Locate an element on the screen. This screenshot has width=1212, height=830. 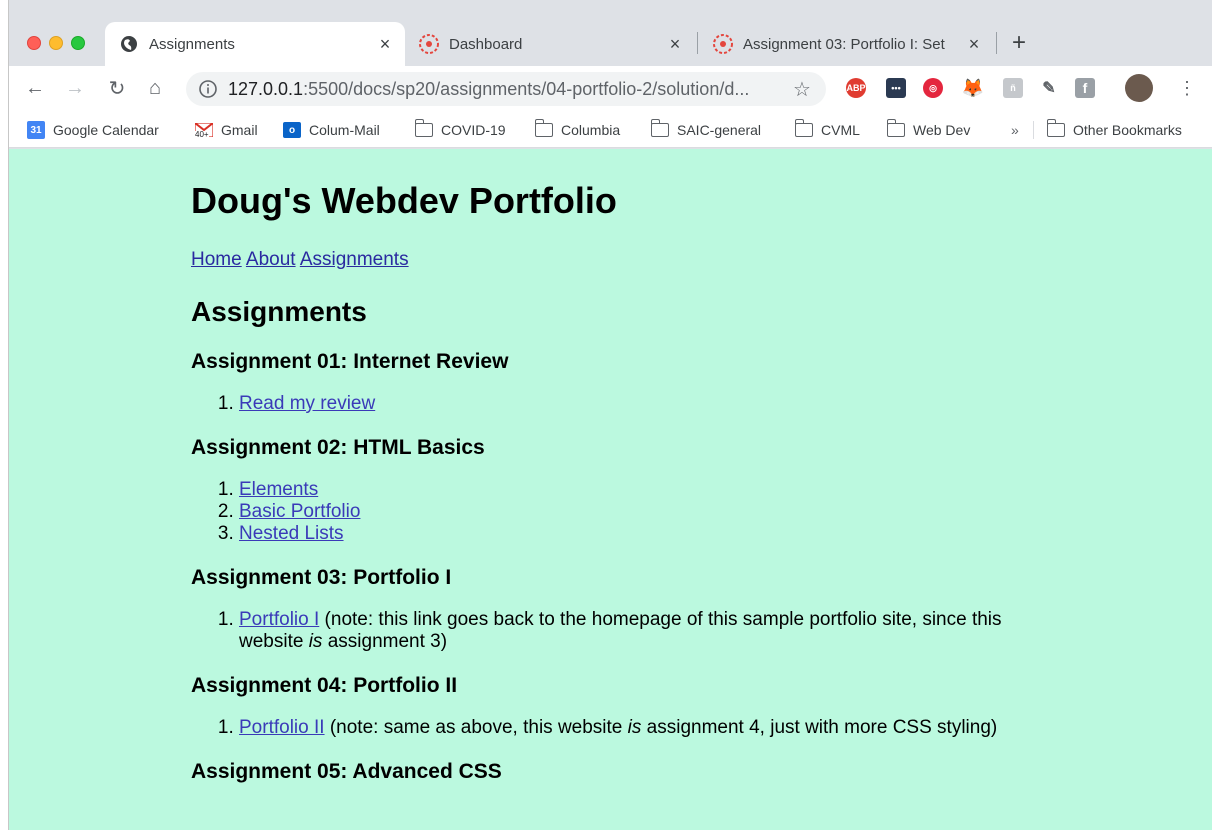
bookmark-columbia: Columbia is located at coordinates (577, 130).